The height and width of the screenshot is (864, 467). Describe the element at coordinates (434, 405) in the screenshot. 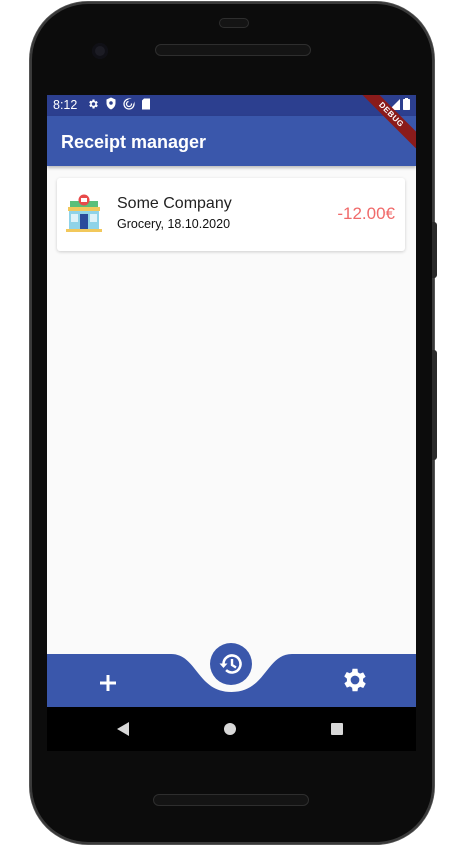

I see `power-button` at that location.